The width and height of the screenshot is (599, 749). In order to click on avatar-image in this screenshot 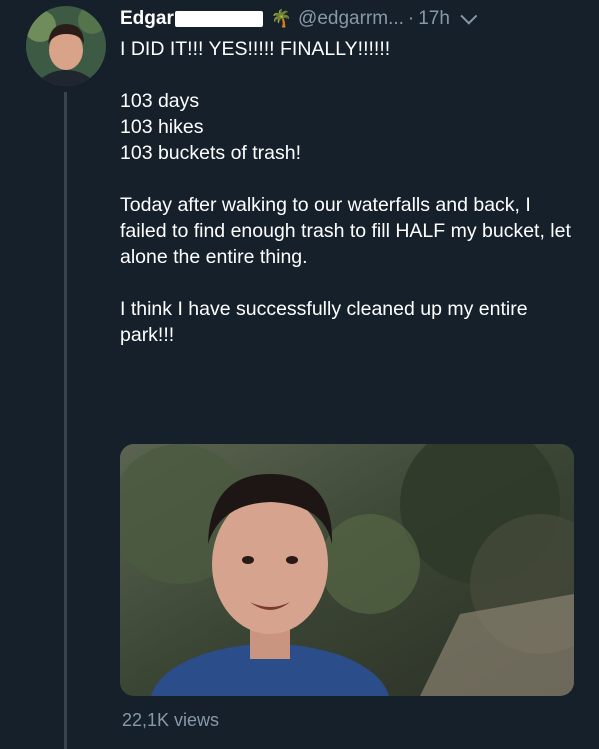, I will do `click(66, 46)`.